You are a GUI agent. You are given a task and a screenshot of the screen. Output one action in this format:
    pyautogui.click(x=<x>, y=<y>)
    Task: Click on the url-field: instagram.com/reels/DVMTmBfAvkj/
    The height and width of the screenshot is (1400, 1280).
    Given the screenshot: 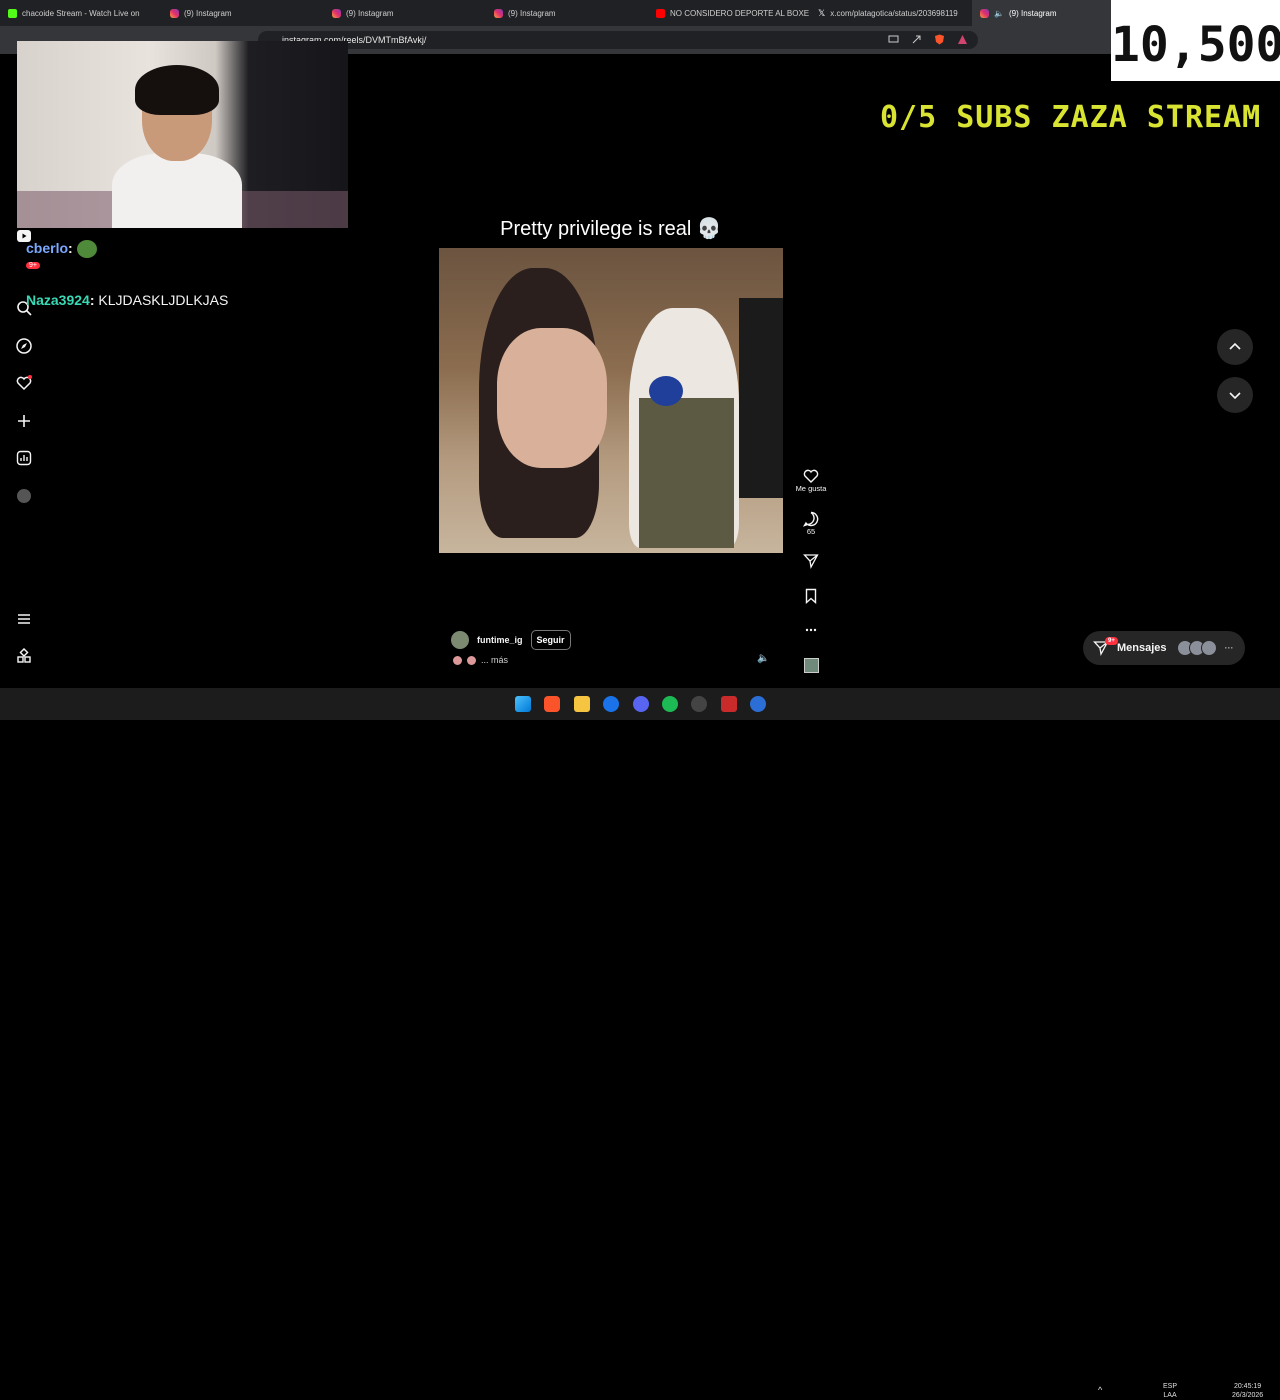 What is the action you would take?
    pyautogui.click(x=618, y=40)
    